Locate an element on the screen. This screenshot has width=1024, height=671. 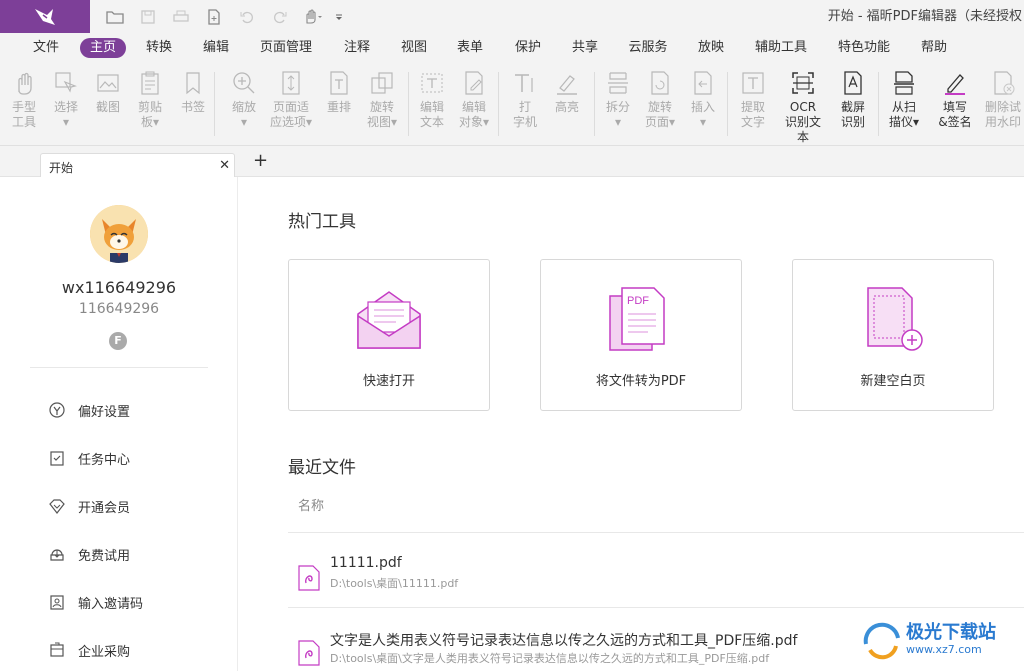
sidebar-item-settings: 偏好设置 is located at coordinates (89, 410).